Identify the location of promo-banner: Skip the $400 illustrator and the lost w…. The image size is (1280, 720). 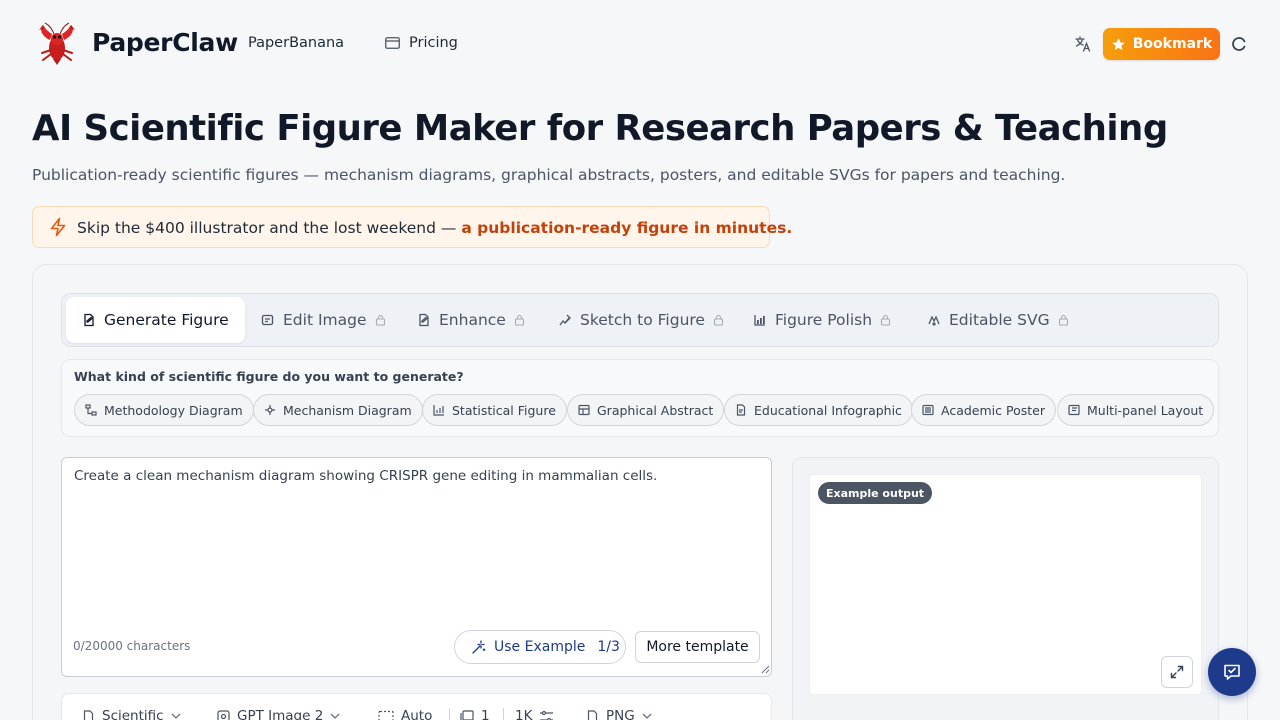
(412, 227).